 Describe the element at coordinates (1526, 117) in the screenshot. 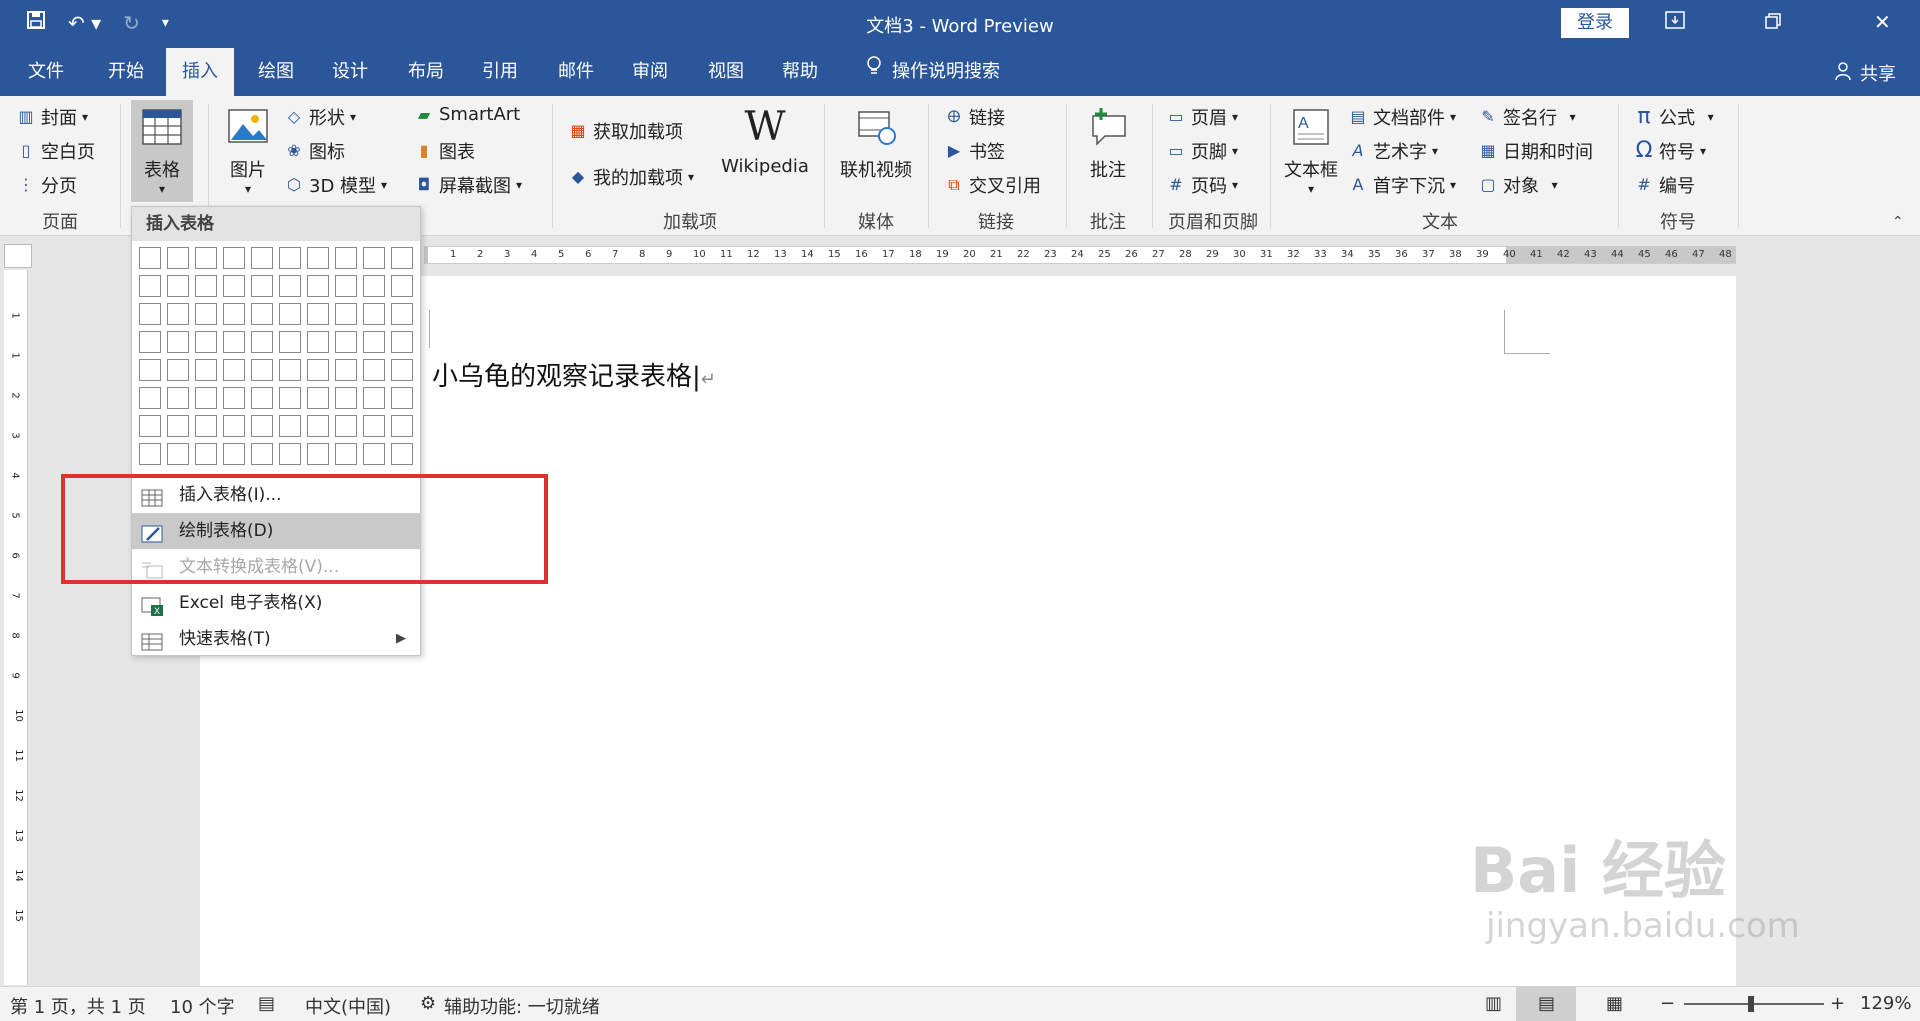

I see `signature-line-button: ✎ 签名行 ▾` at that location.